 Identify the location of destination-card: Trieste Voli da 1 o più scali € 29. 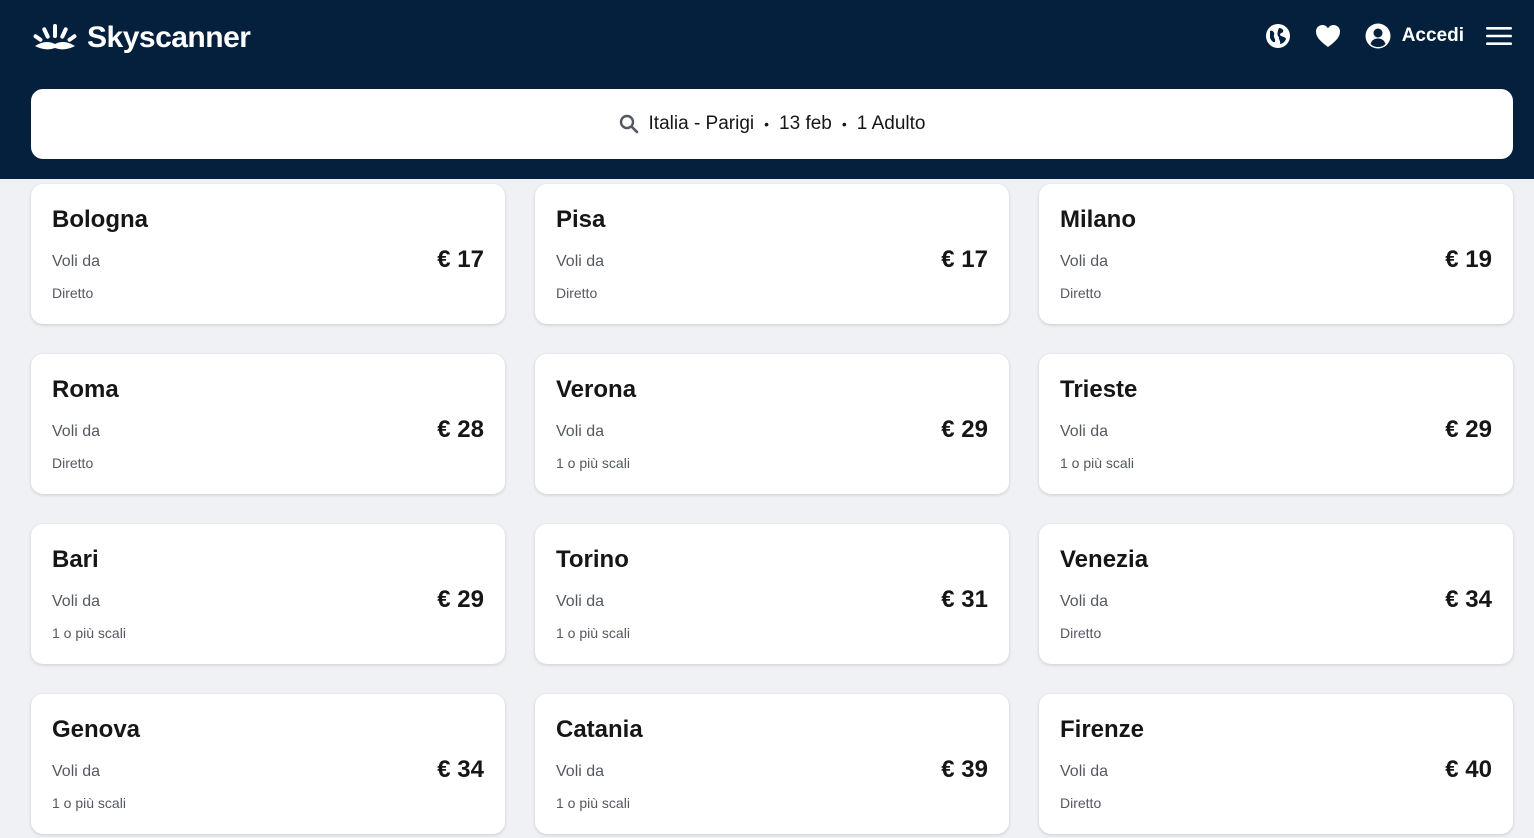
(1276, 424).